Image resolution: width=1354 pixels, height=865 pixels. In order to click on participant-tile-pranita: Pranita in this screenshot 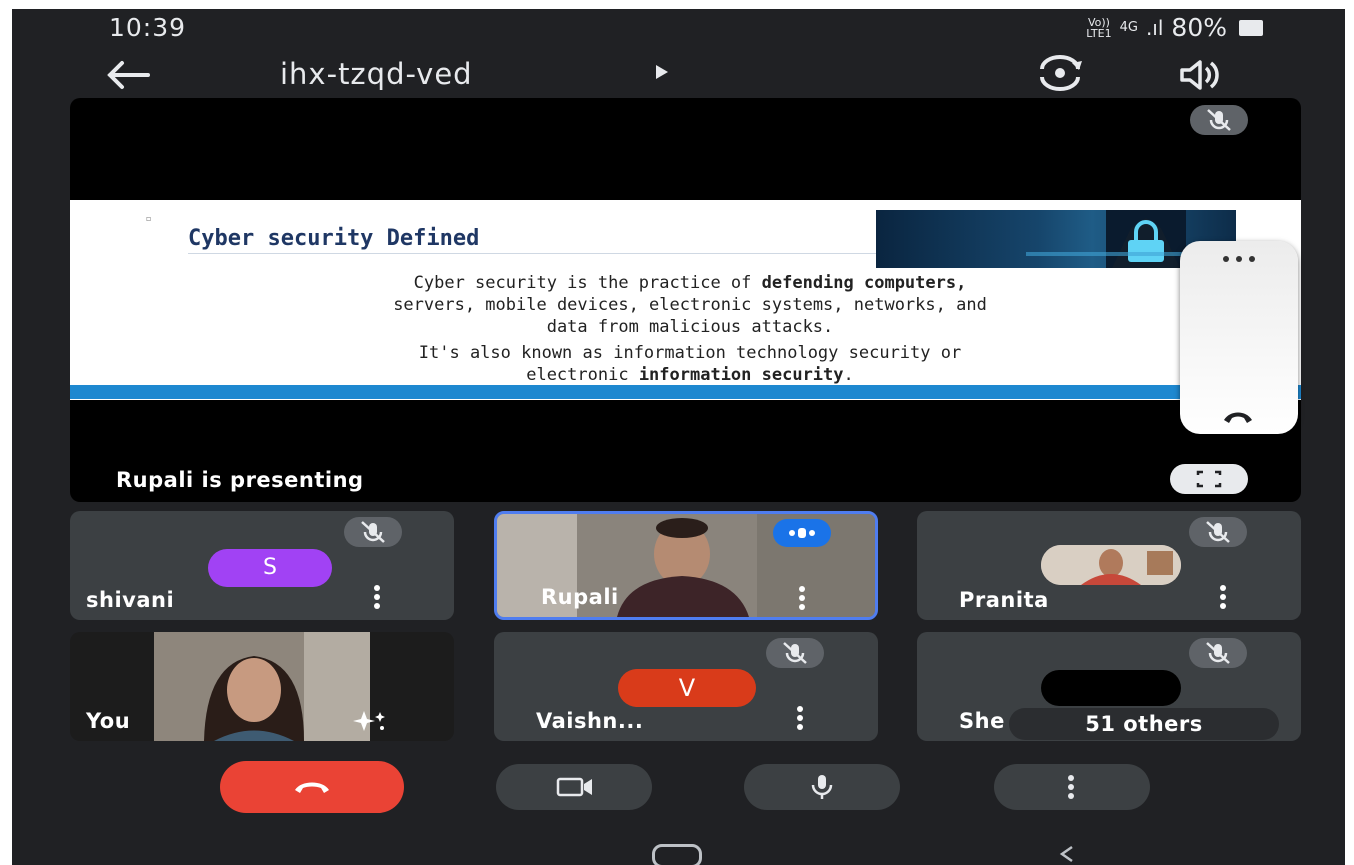, I will do `click(1109, 565)`.